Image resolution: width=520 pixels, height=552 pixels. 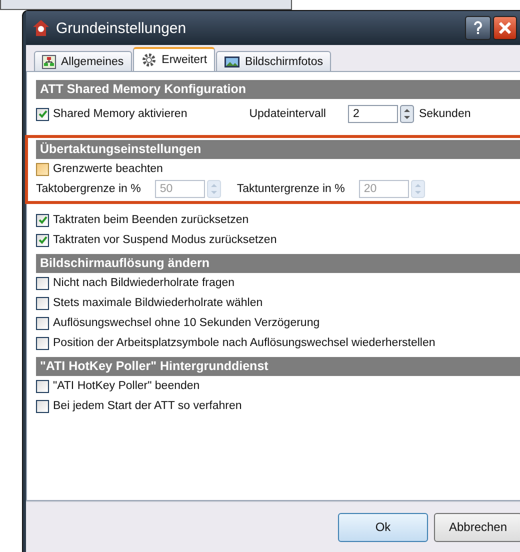 I want to click on checkbox-label: Taktraten vor Suspend Modus zurücksetzen, so click(x=165, y=240).